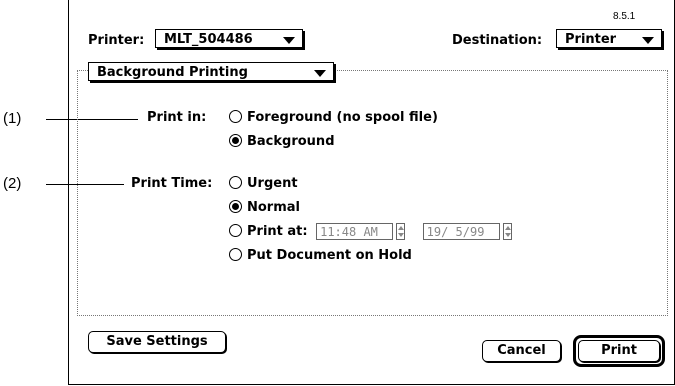  I want to click on radio-urgent: Urgent, so click(263, 184).